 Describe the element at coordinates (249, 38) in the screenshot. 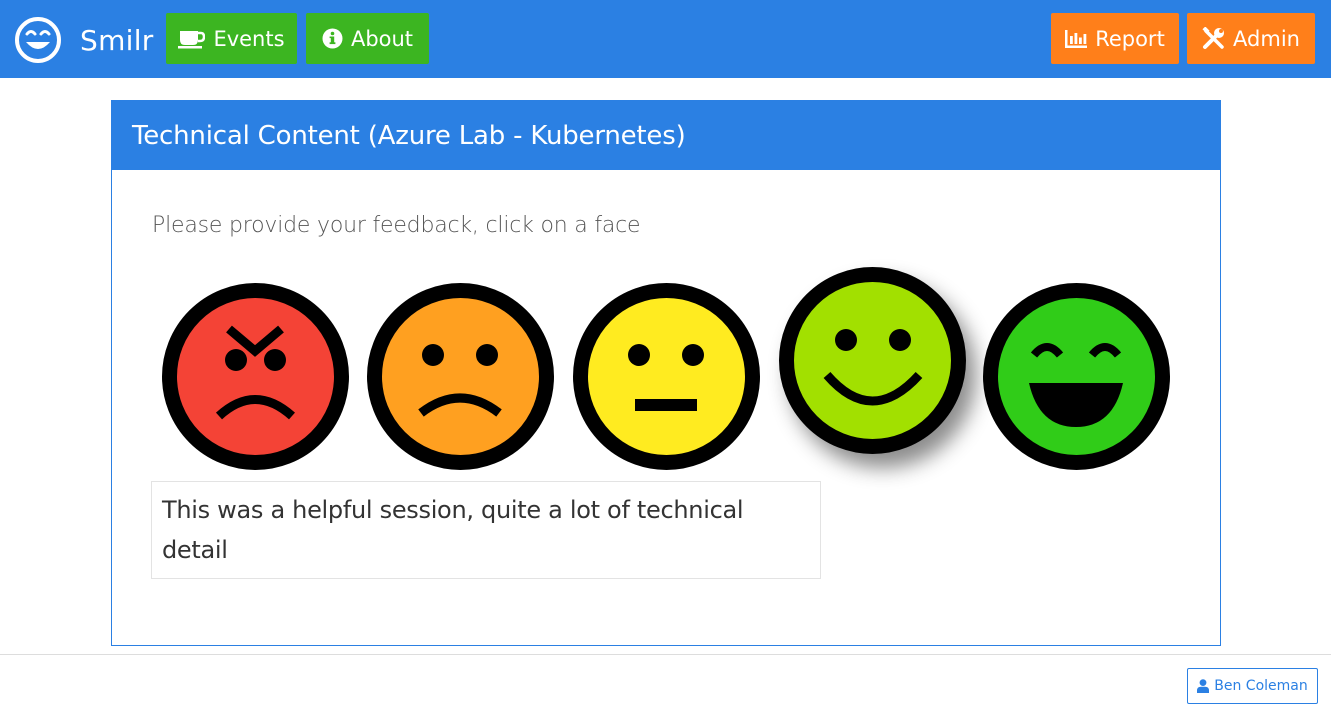

I see `events-button-label: Events` at that location.